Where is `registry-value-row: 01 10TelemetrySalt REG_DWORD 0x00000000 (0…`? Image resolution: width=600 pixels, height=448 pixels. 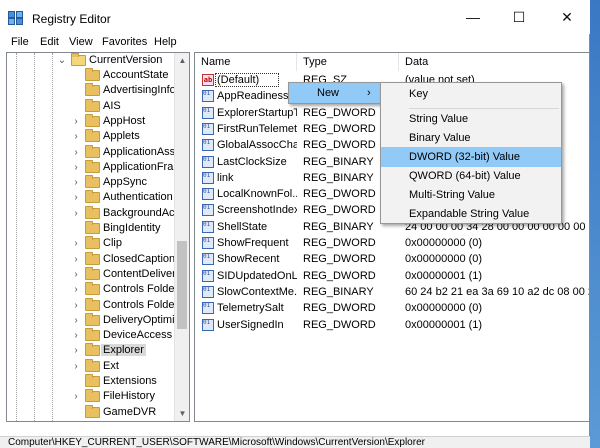 registry-value-row: 01 10TelemetrySalt REG_DWORD 0x00000000 (0… is located at coordinates (392, 308).